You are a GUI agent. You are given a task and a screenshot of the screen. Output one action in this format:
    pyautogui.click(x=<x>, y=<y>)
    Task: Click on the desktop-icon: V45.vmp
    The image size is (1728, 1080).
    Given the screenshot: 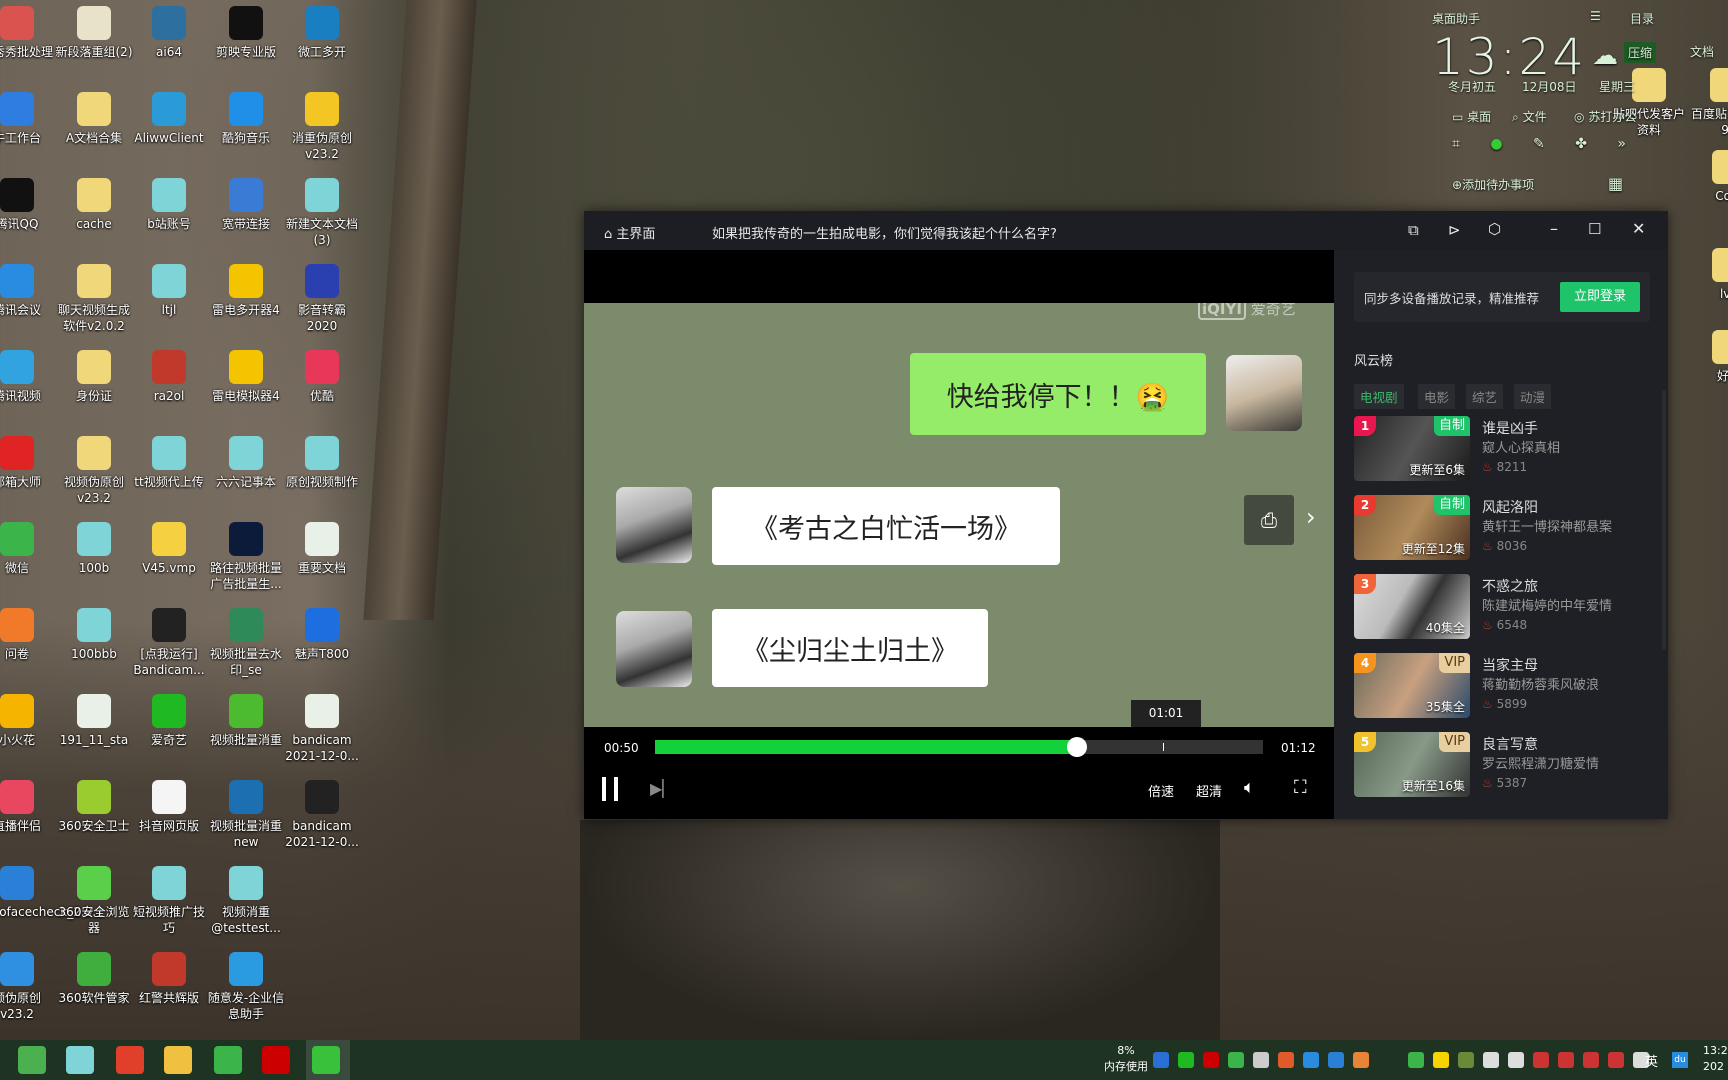 What is the action you would take?
    pyautogui.click(x=169, y=549)
    